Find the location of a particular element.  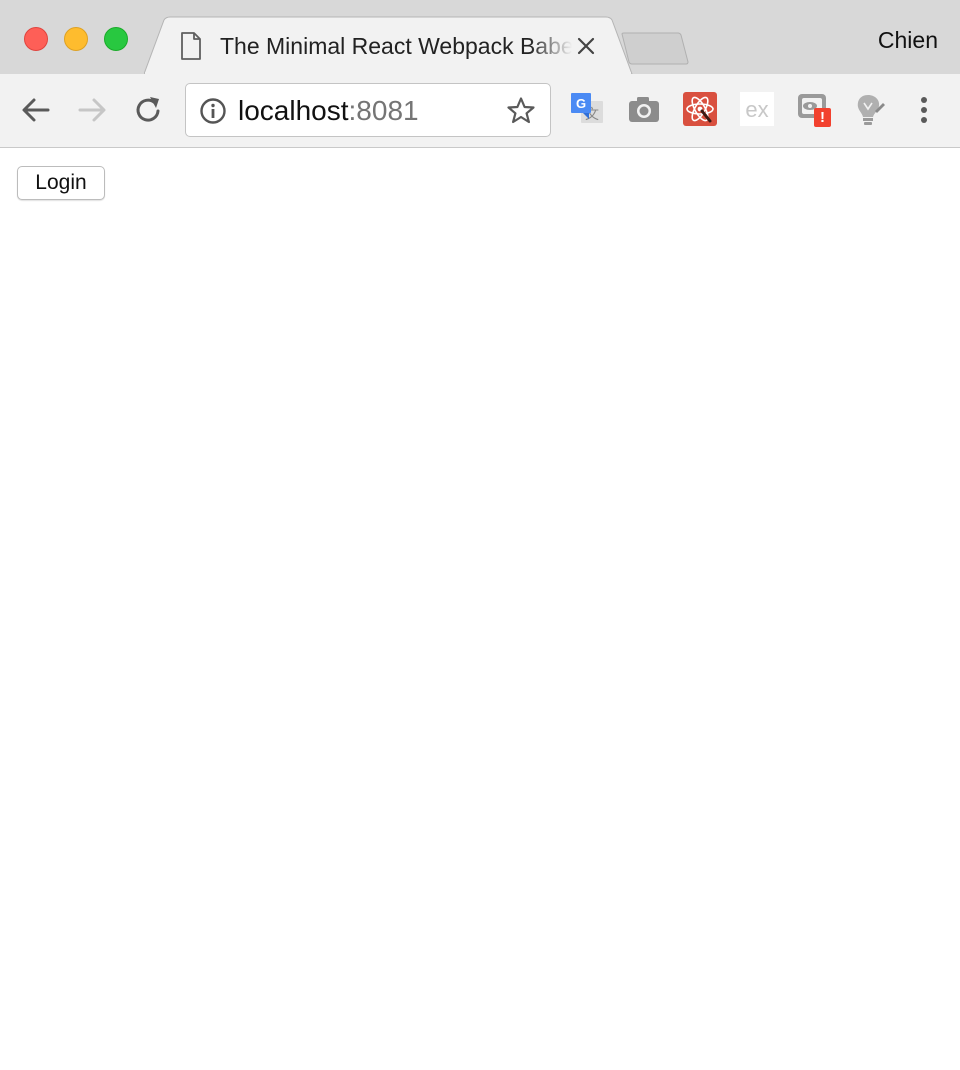

svg-text: ex is located at coordinates (756, 109).